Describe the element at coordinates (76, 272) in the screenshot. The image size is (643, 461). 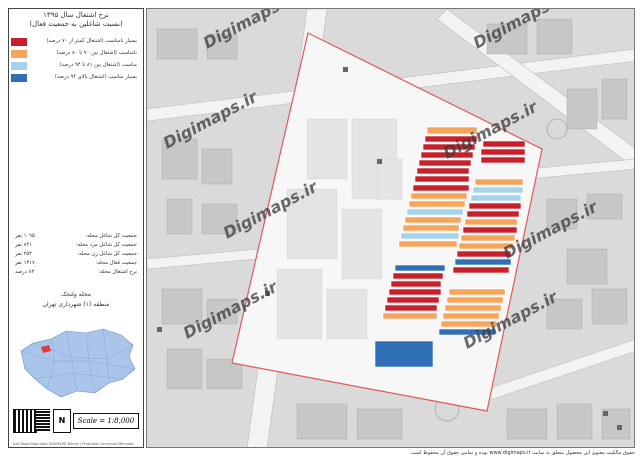
I see `stat-employment-rate: نرخ اشتغال محله: ۸۳ درصد` at that location.